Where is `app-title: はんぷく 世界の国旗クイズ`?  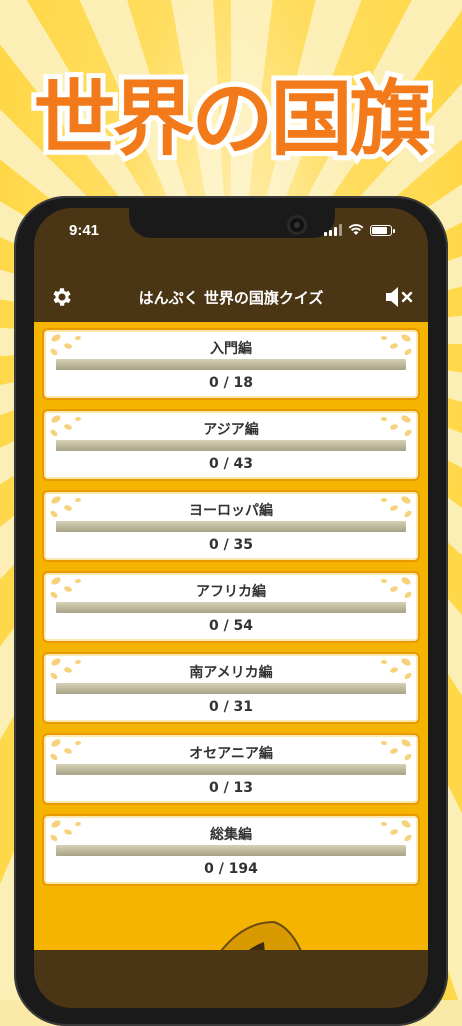 app-title: はんぷく 世界の国旗クイズ is located at coordinates (231, 297).